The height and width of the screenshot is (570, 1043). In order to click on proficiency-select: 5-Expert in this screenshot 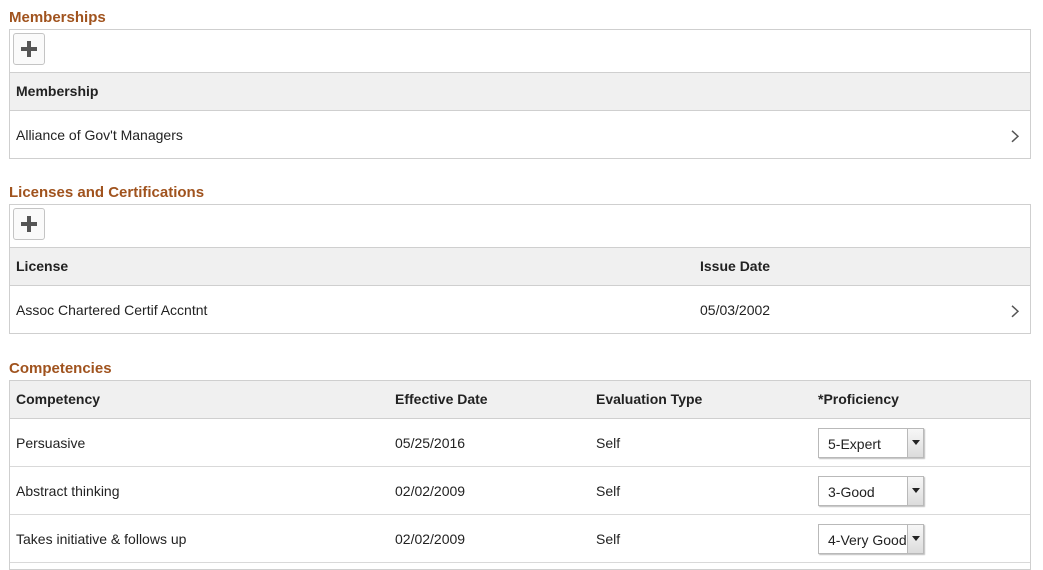, I will do `click(871, 443)`.